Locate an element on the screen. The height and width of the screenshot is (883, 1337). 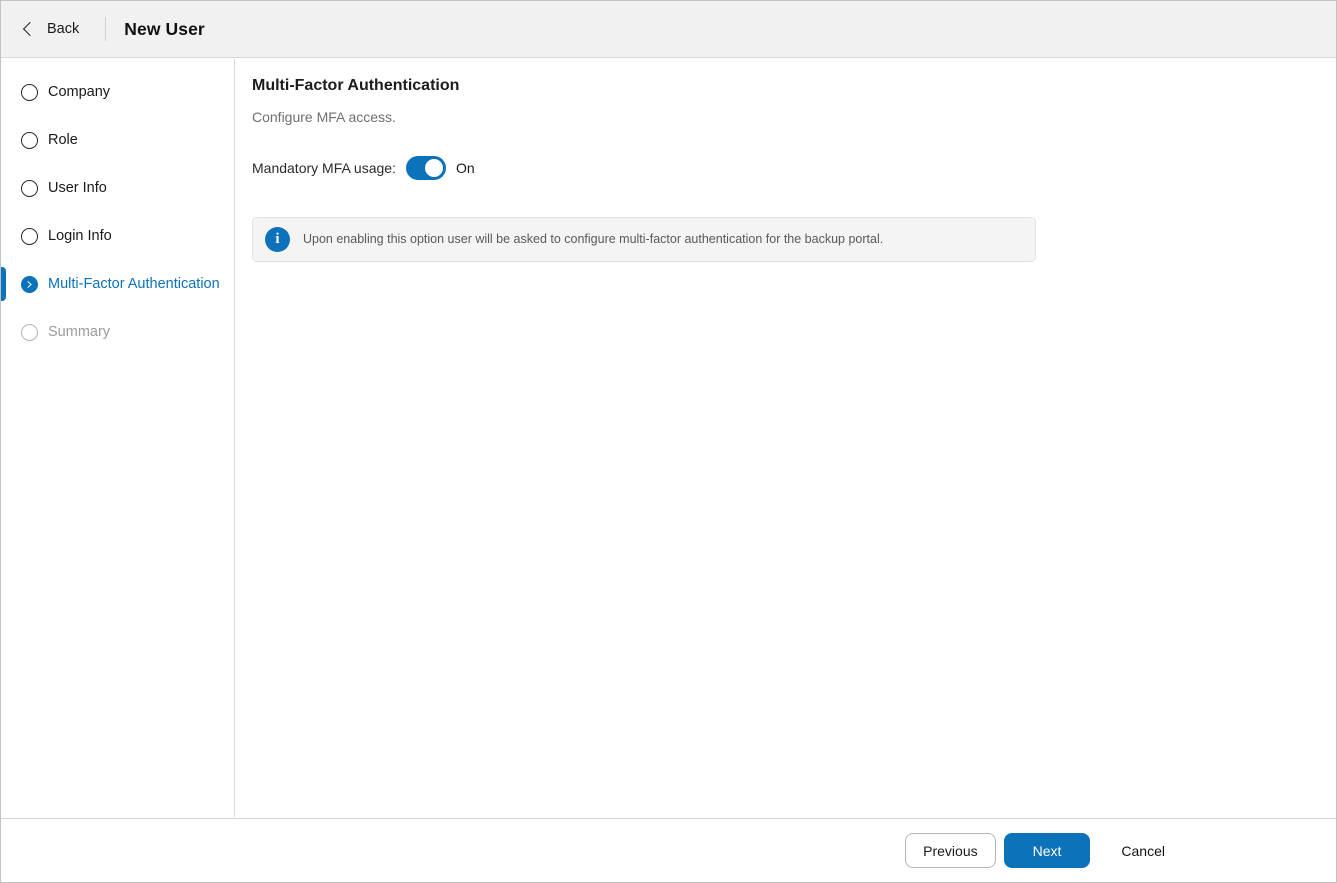
mandatory-mfa-toggle is located at coordinates (425, 168).